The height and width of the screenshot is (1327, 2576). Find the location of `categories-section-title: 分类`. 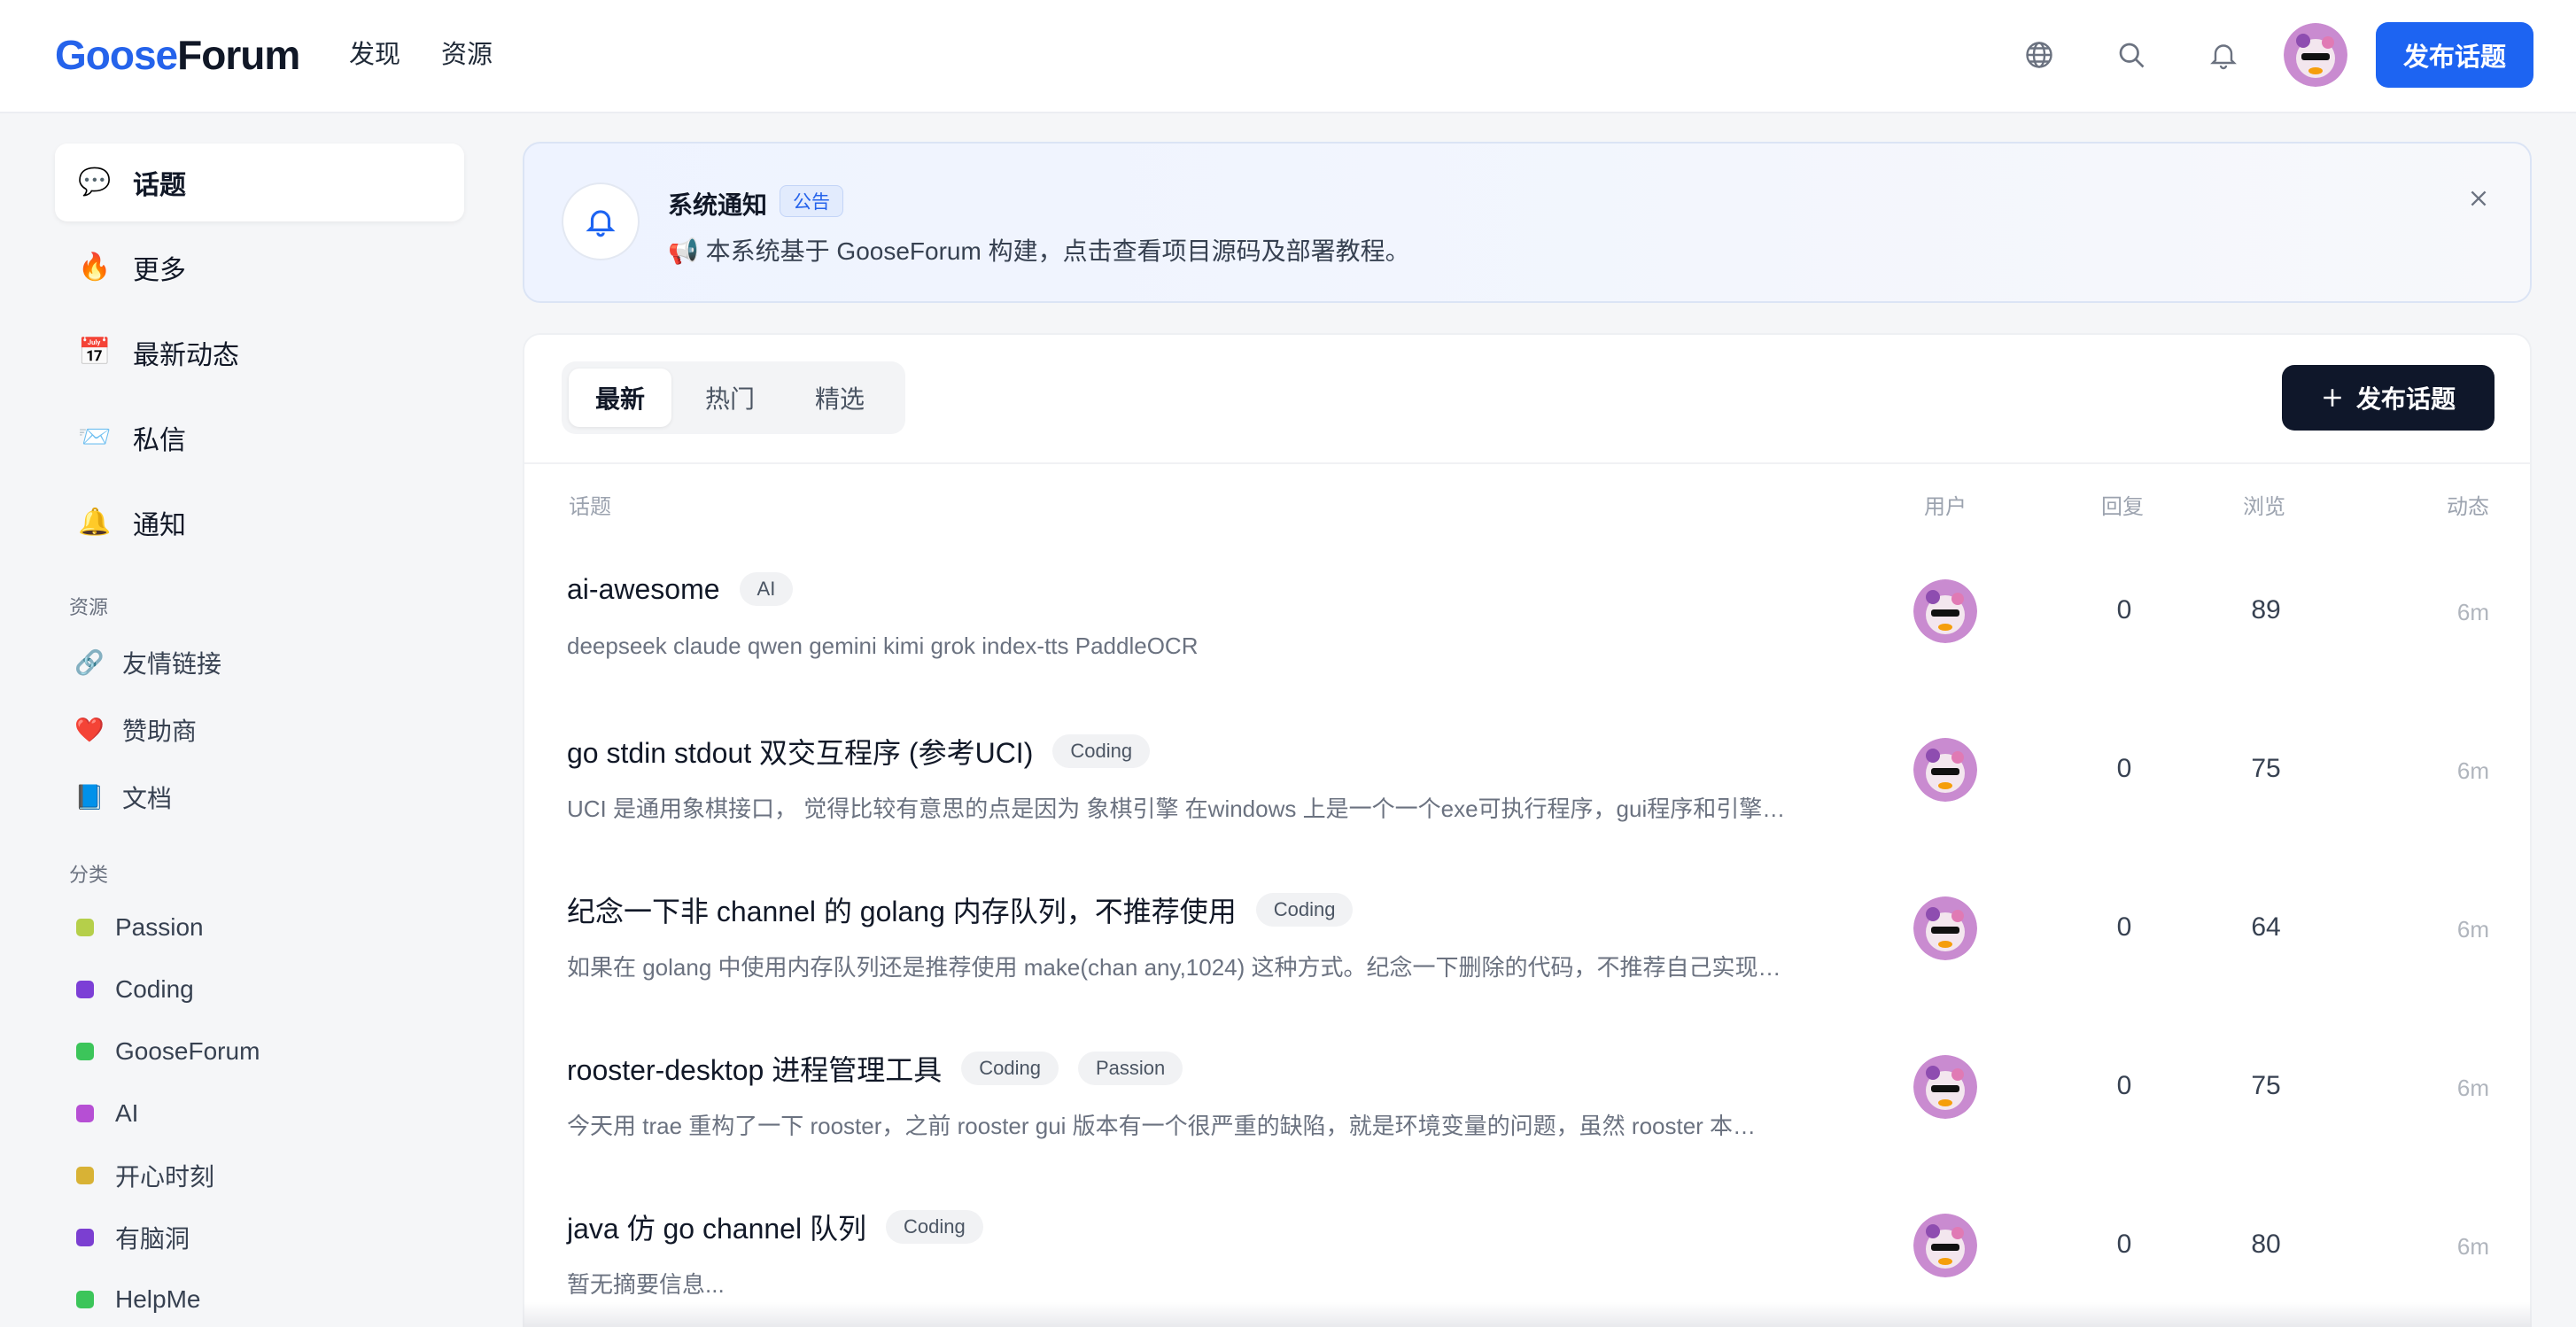

categories-section-title: 分类 is located at coordinates (89, 875).